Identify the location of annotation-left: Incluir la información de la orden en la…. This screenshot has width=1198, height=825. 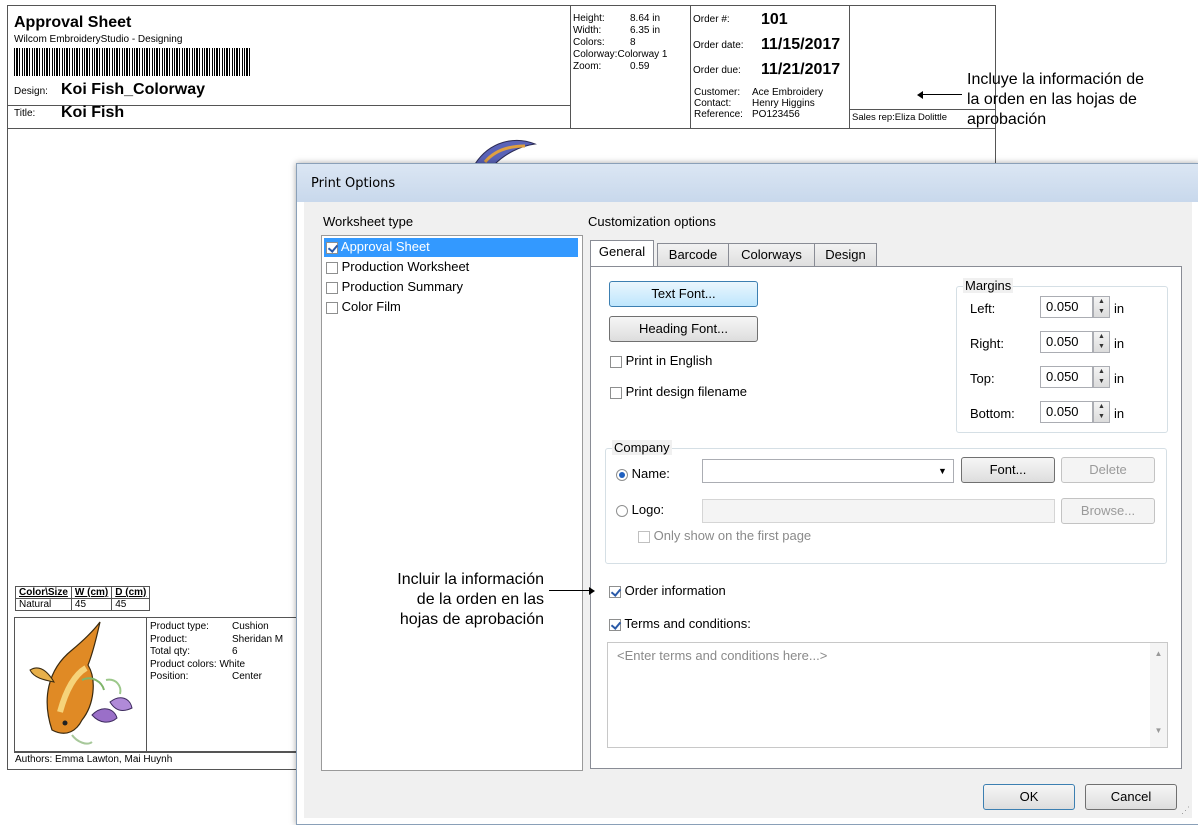
(446, 600).